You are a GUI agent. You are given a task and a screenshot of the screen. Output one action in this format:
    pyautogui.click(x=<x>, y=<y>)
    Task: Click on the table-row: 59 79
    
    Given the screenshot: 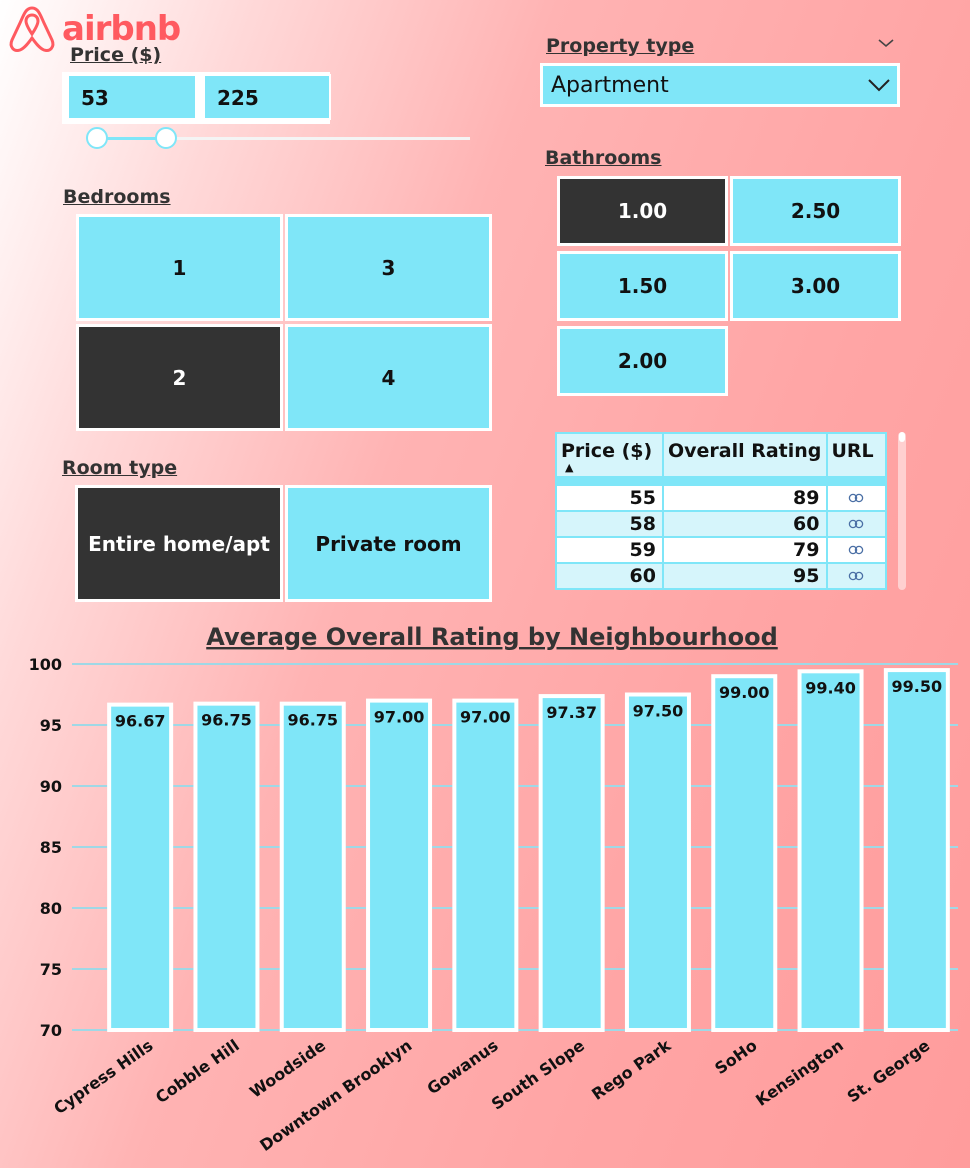 What is the action you would take?
    pyautogui.click(x=721, y=550)
    